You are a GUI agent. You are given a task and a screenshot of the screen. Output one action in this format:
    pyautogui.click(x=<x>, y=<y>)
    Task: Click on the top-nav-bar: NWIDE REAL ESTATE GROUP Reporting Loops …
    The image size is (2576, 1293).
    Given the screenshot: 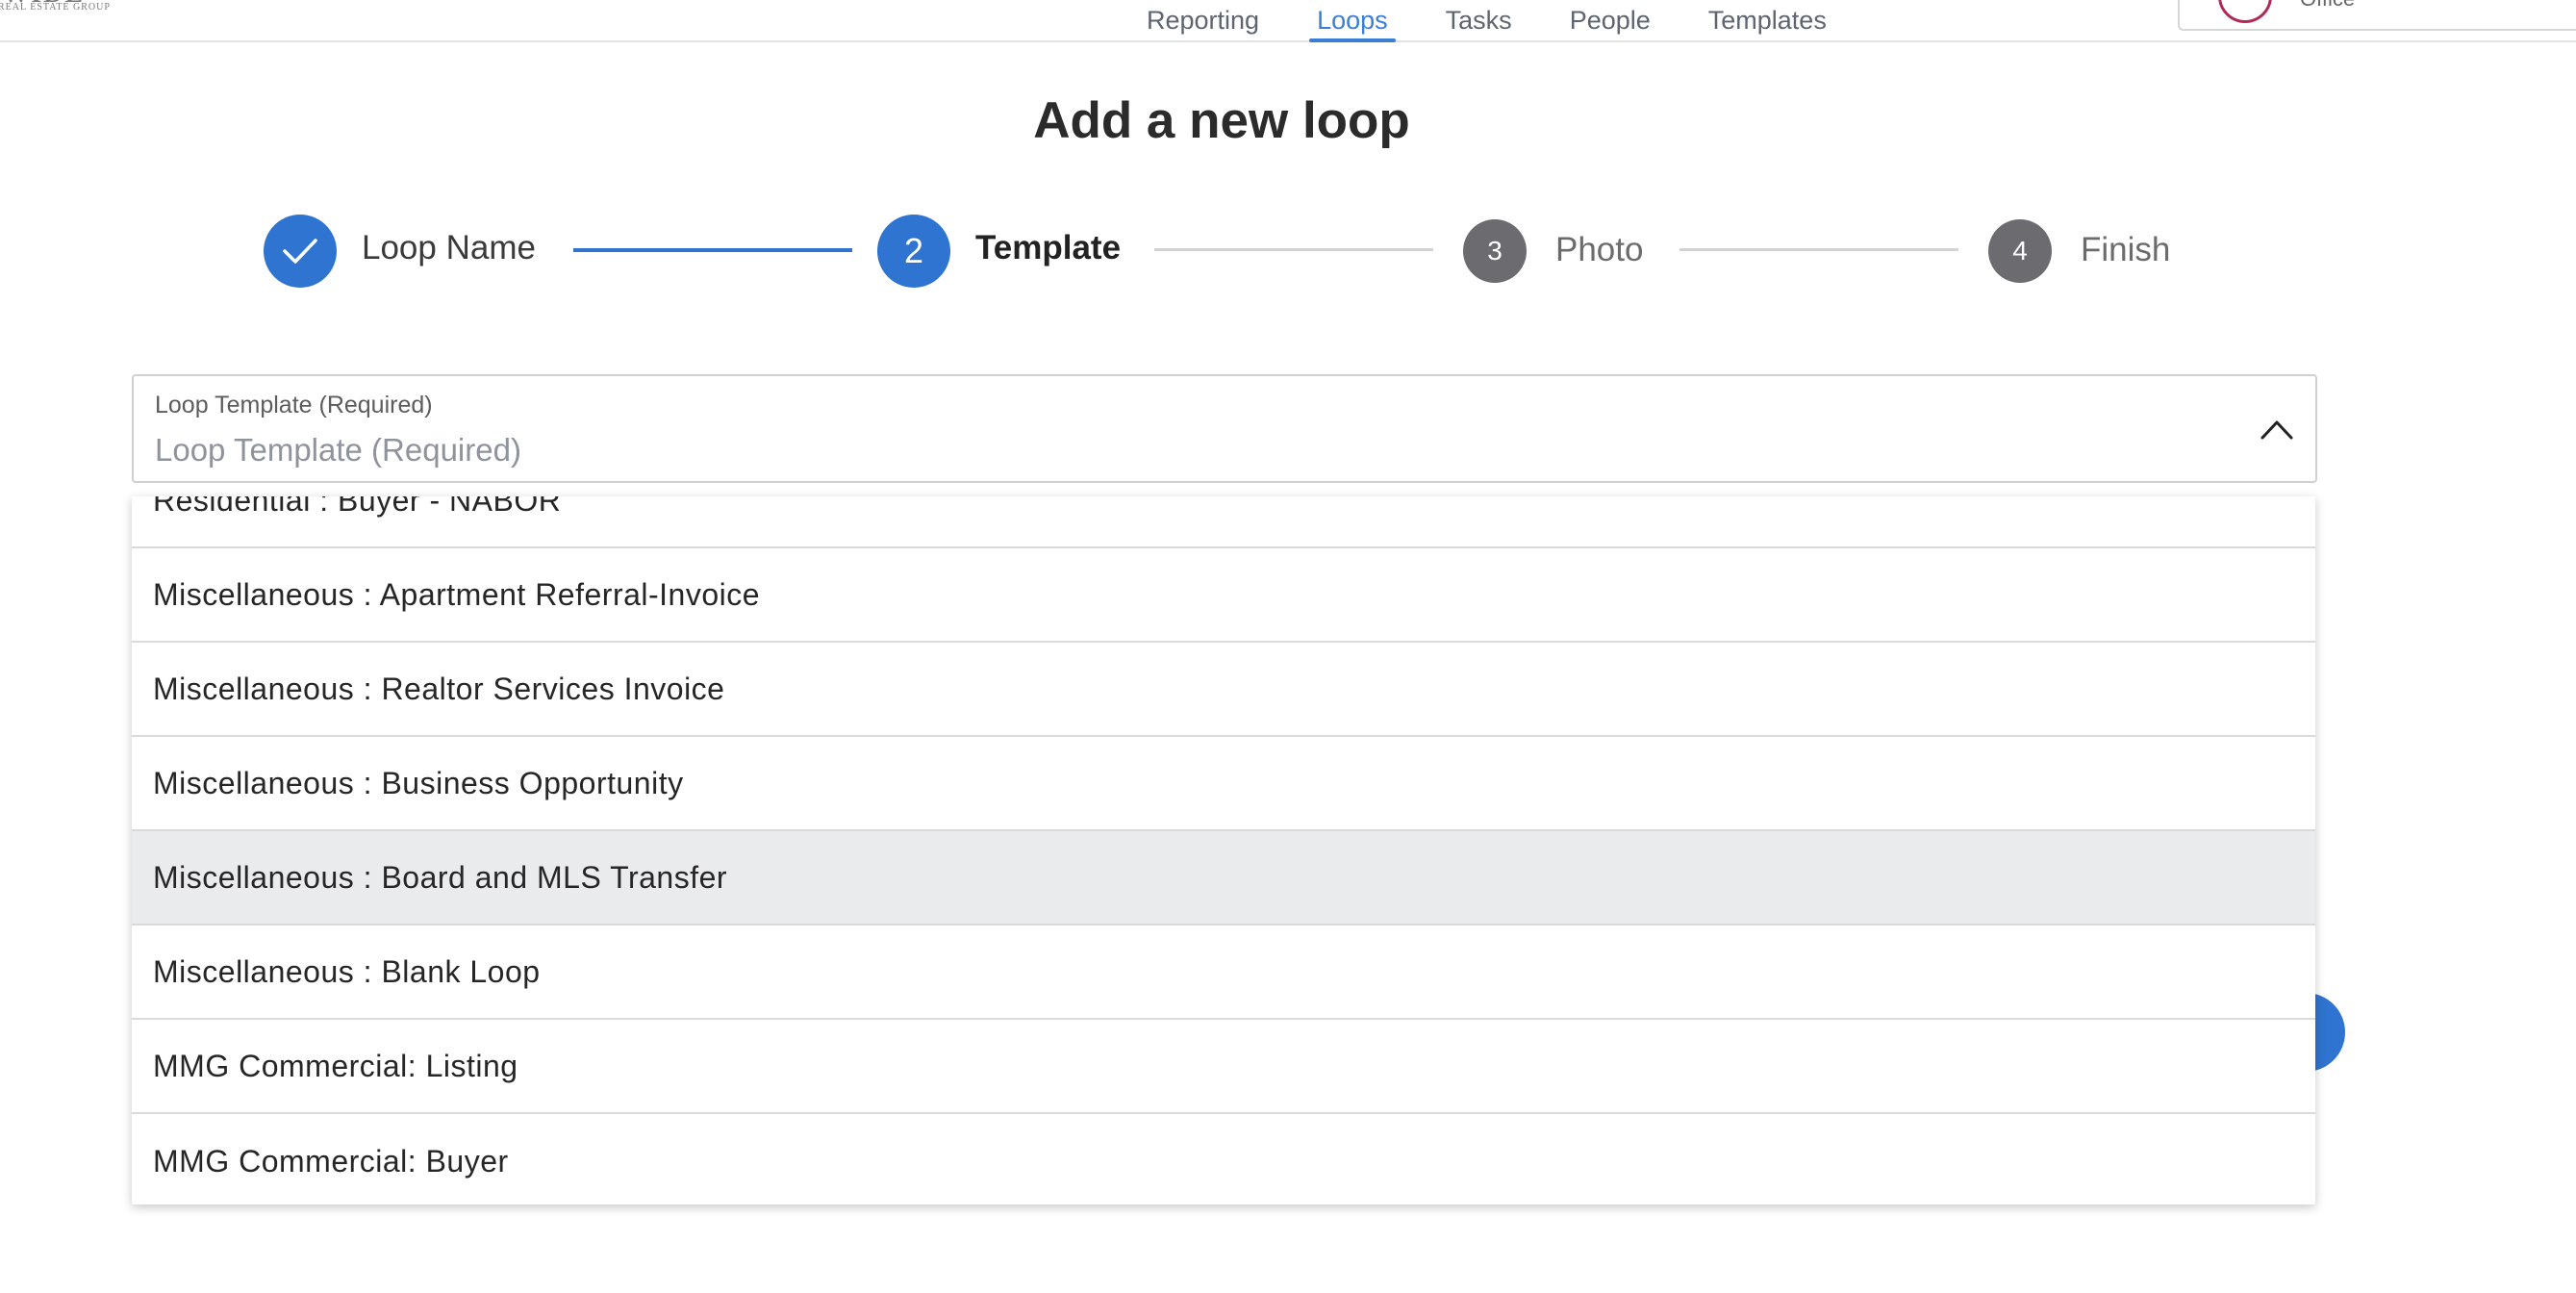 What is the action you would take?
    pyautogui.click(x=1288, y=21)
    